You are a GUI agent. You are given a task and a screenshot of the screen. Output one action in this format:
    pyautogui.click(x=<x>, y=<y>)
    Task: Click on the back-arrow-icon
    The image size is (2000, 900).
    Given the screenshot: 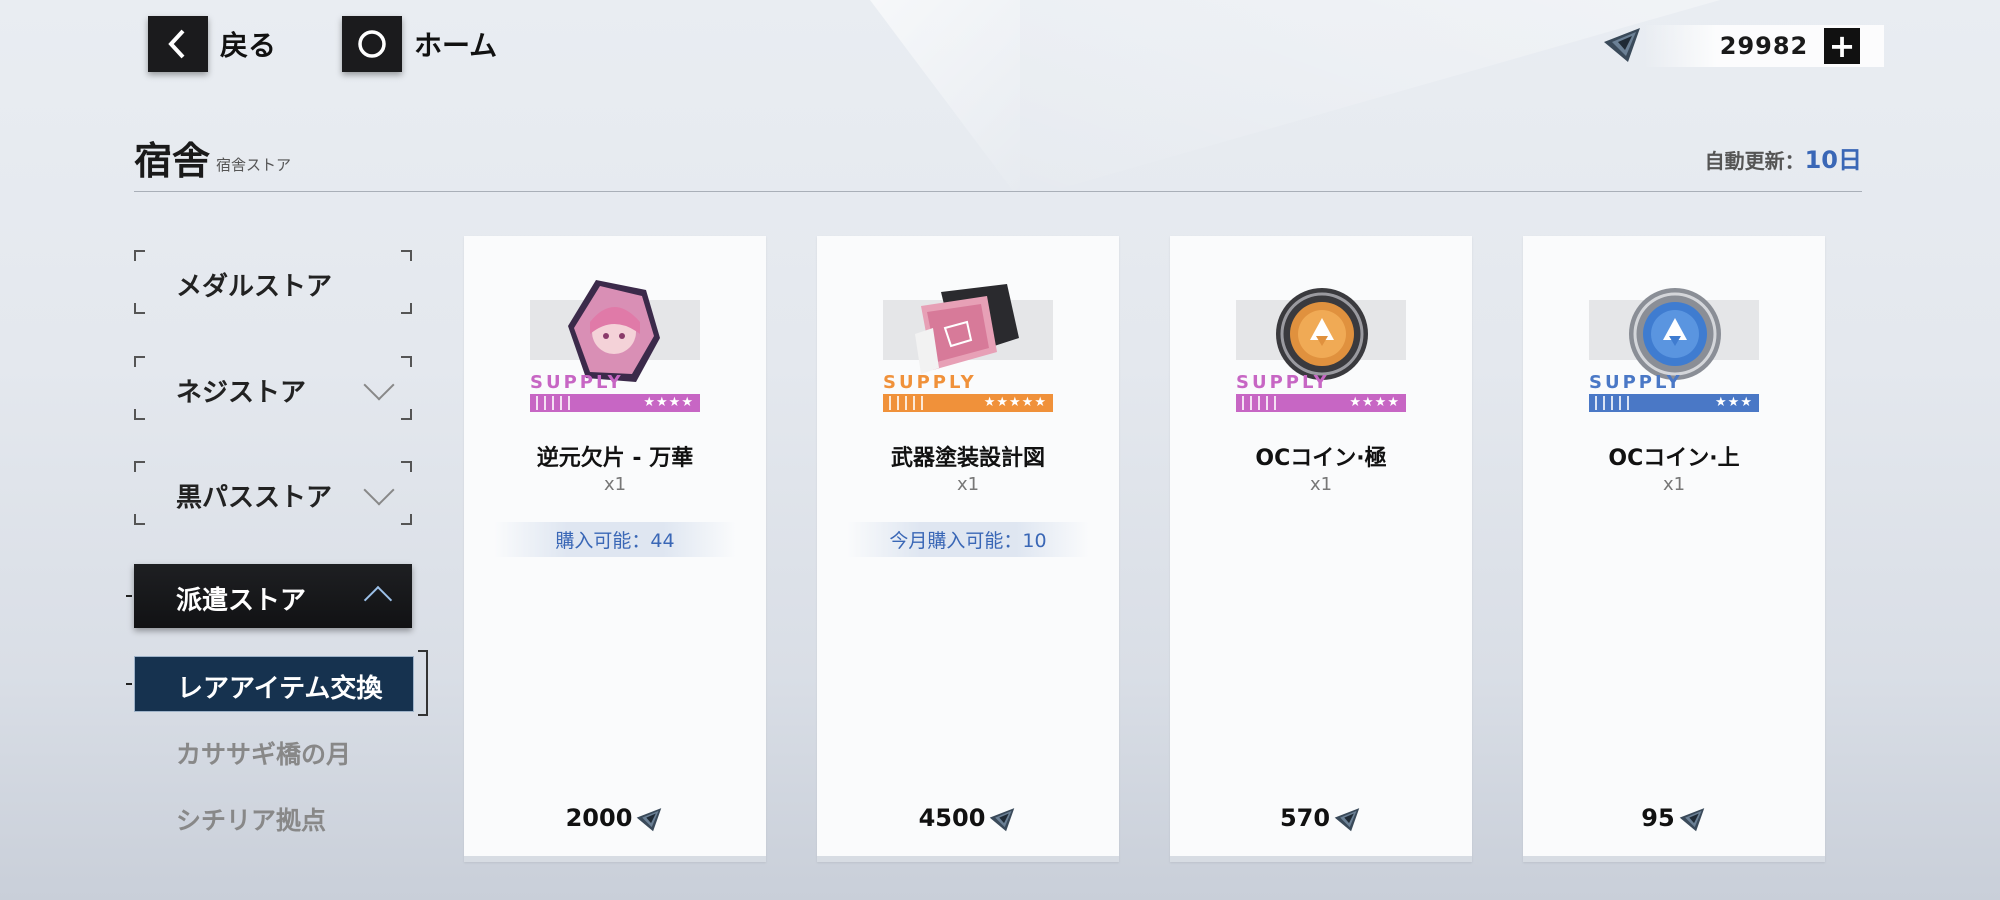 What is the action you would take?
    pyautogui.click(x=178, y=44)
    